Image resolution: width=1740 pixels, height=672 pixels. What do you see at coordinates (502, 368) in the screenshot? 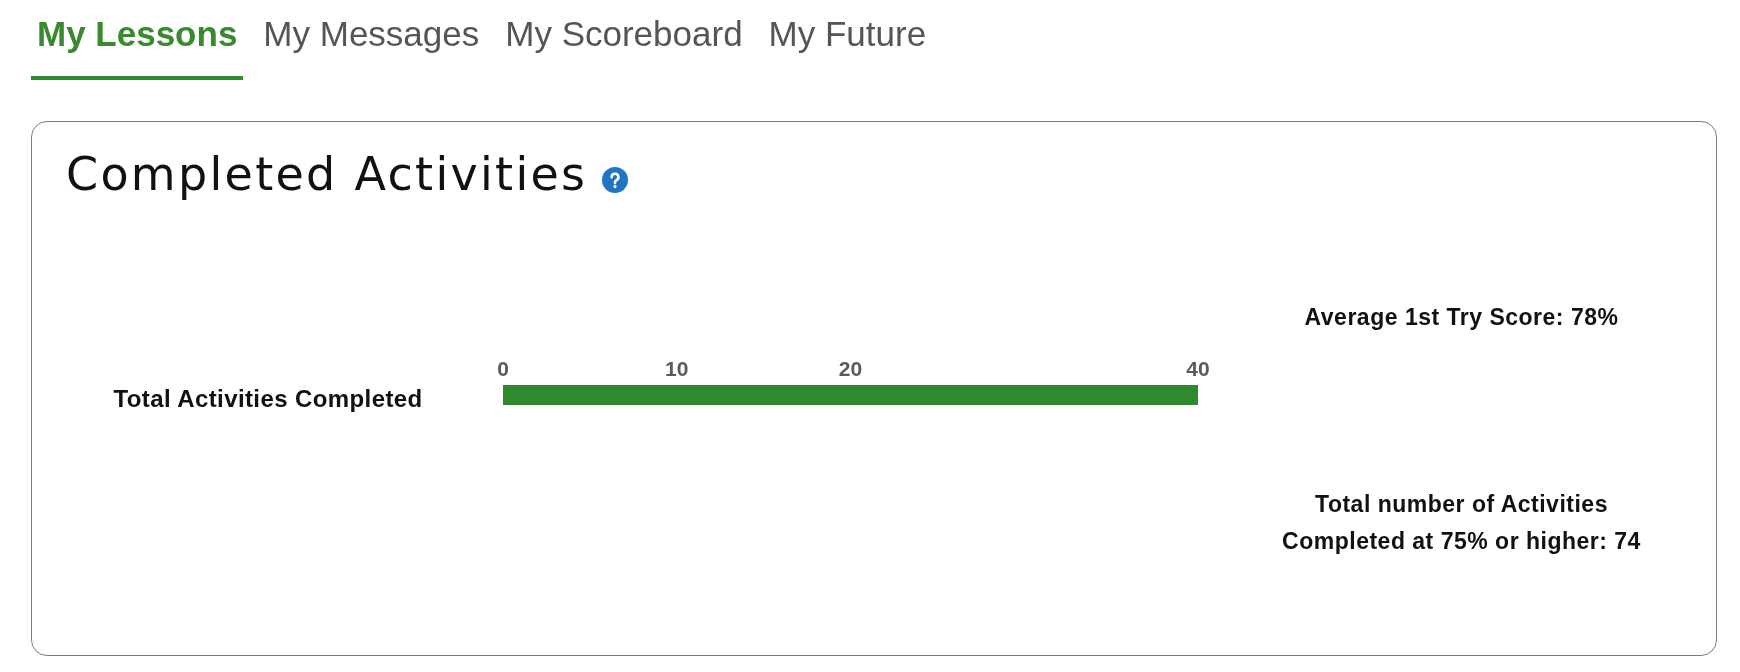
I see `axis-tick-label: 0` at bounding box center [502, 368].